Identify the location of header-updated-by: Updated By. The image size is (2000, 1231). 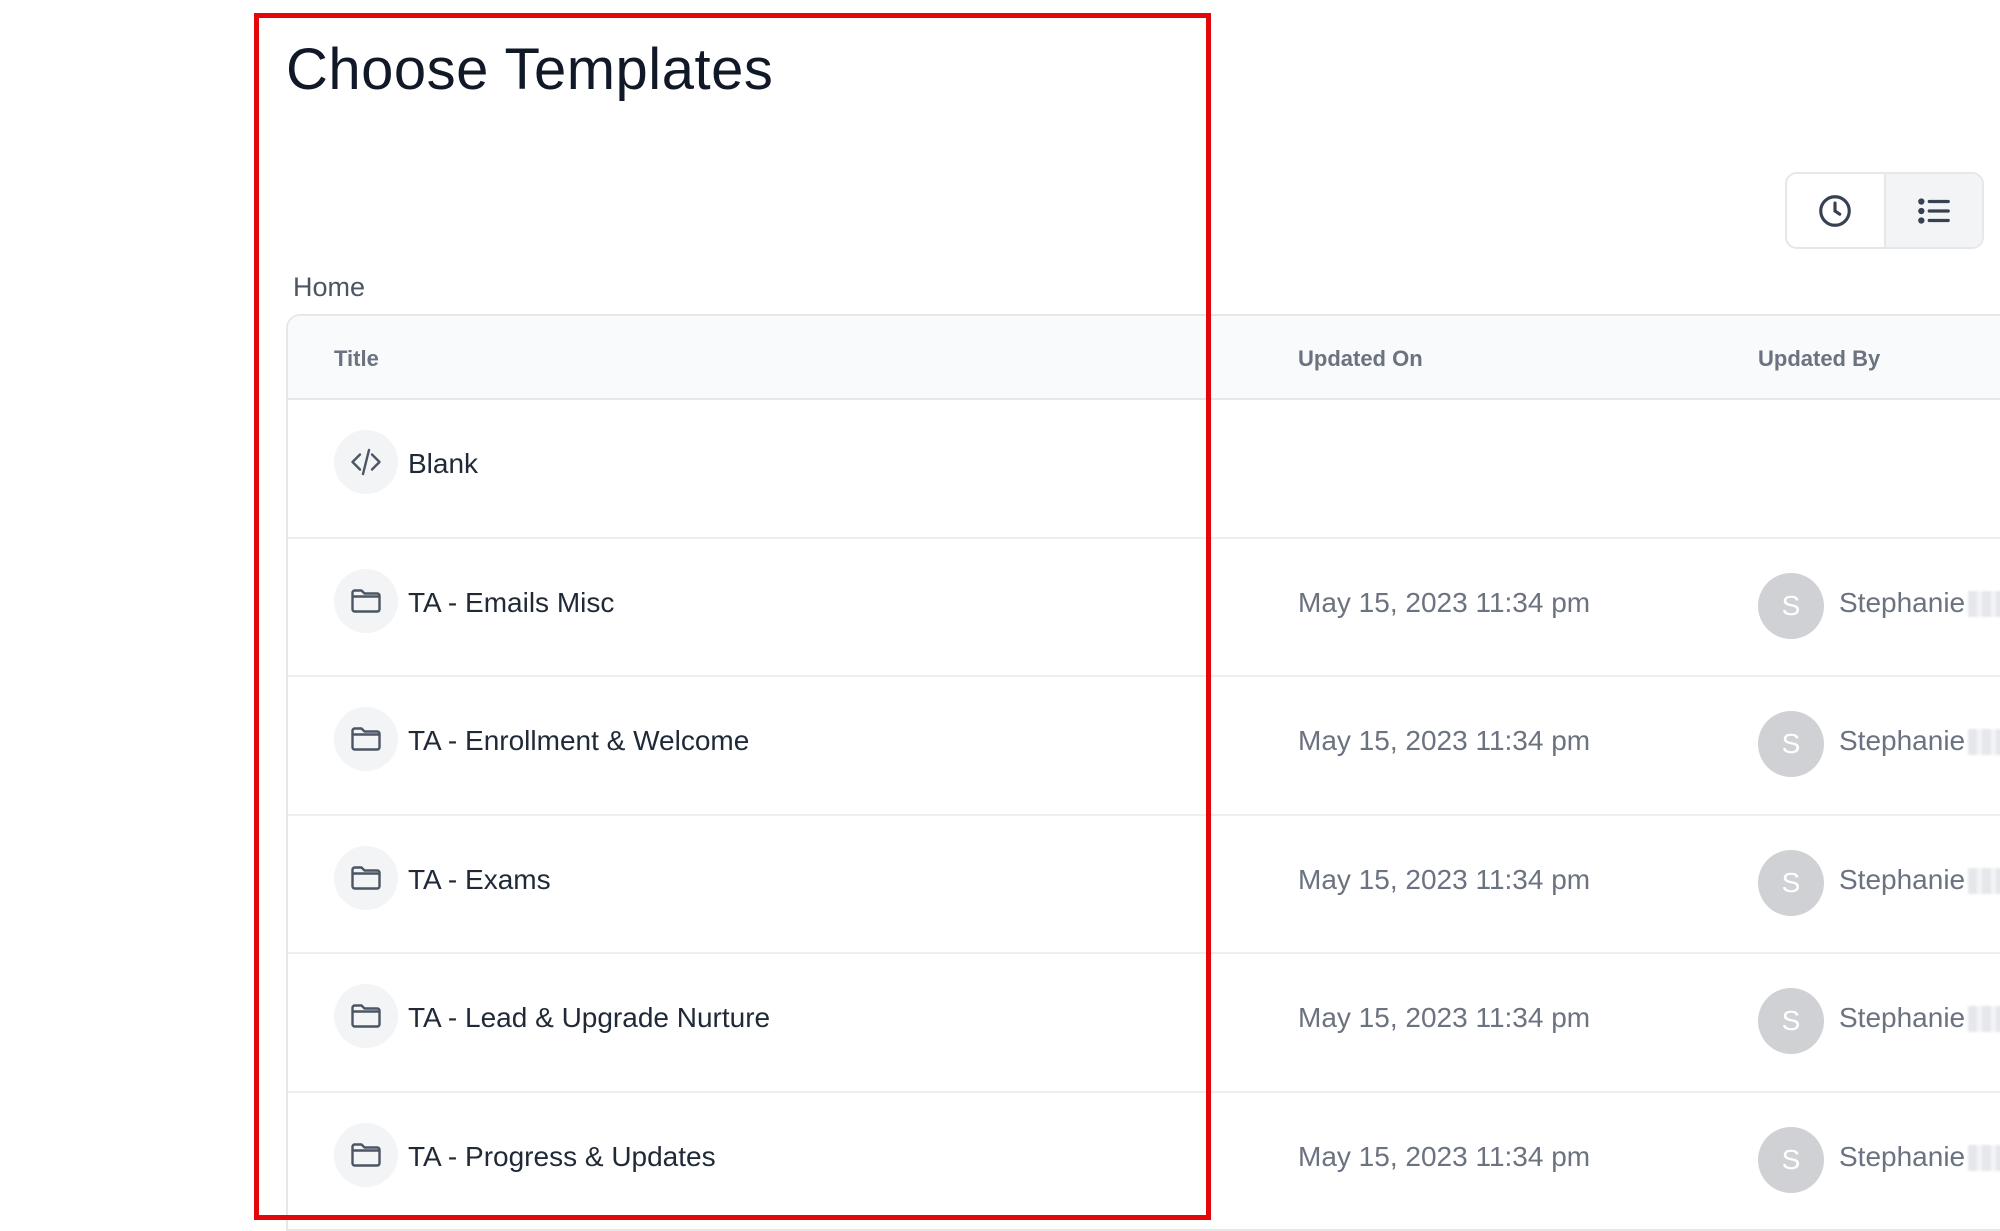
(1819, 359).